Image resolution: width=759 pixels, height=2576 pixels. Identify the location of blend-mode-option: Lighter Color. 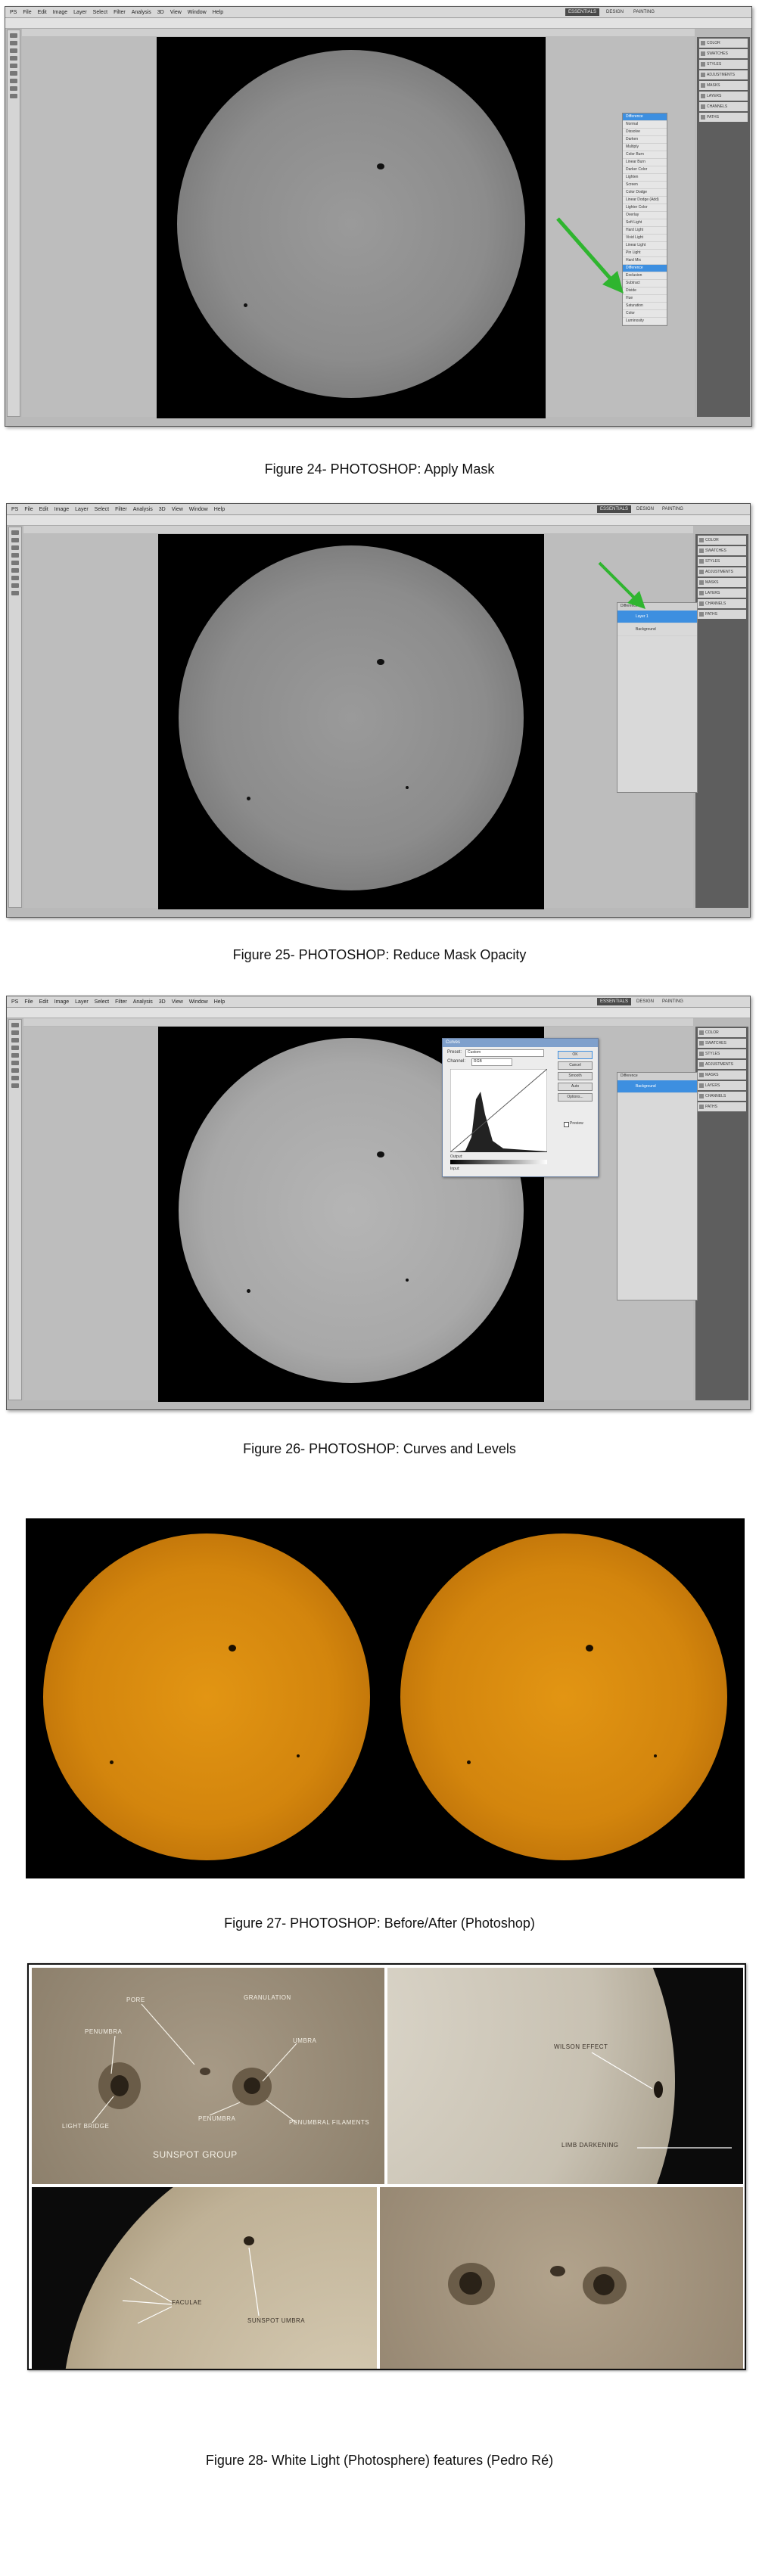
(645, 208).